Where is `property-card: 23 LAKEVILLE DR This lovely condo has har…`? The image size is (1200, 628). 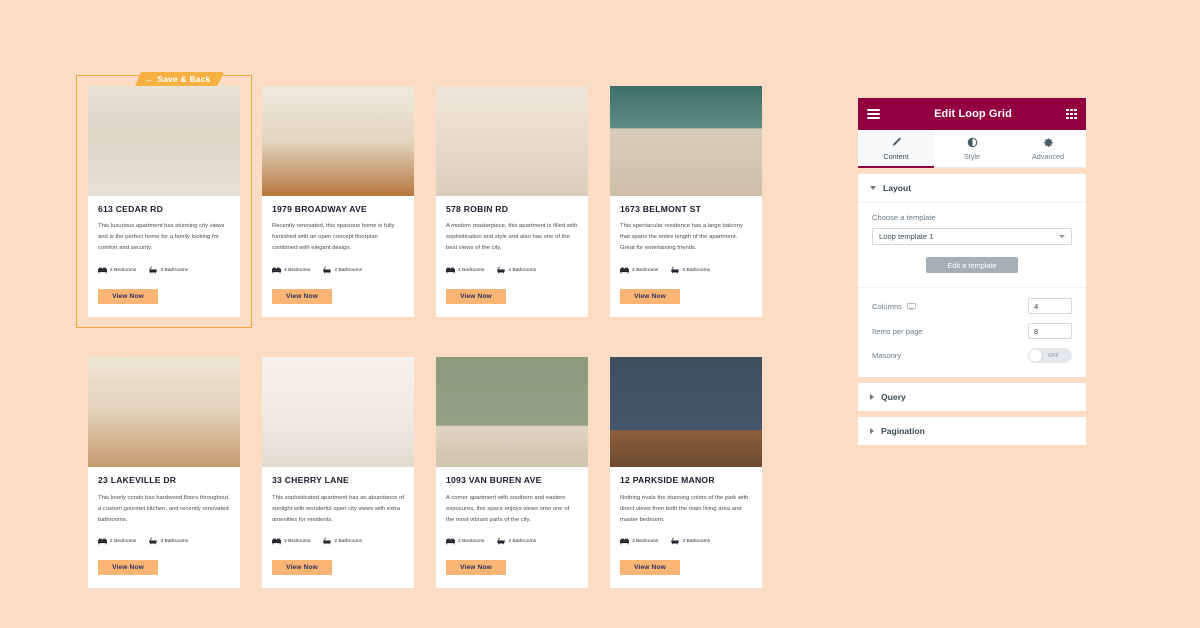 property-card: 23 LAKEVILLE DR This lovely condo has har… is located at coordinates (164, 473).